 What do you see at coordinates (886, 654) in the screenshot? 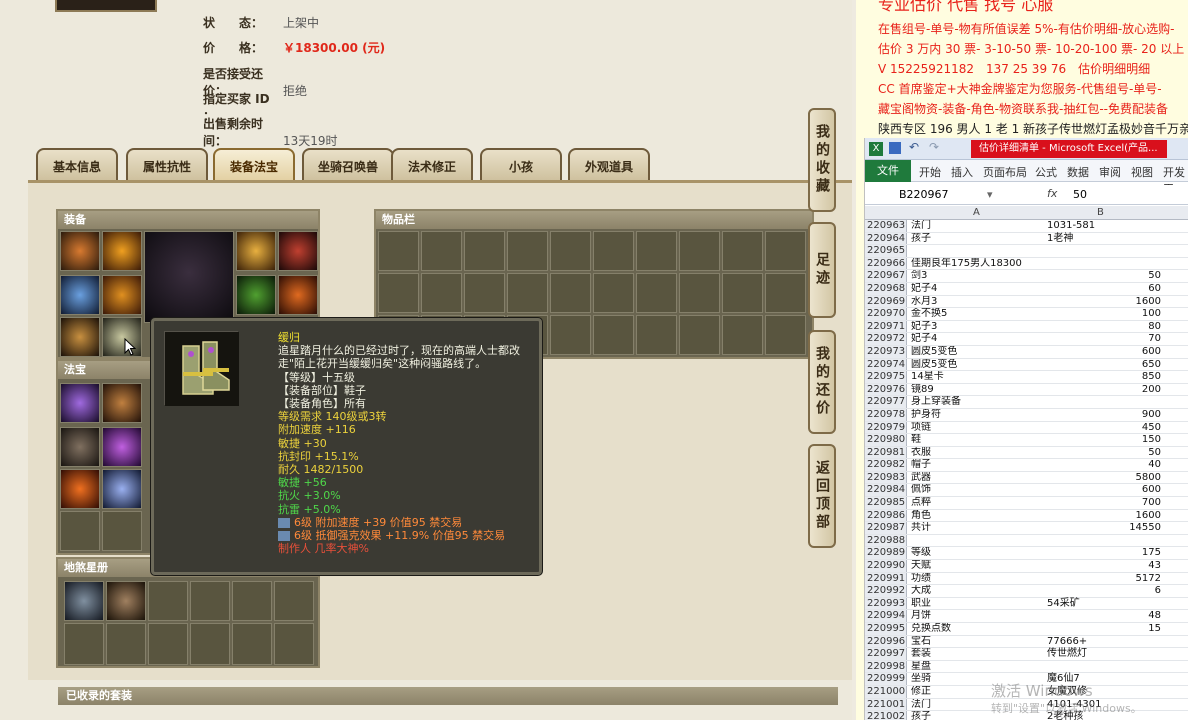
I see `row-number: 220997` at bounding box center [886, 654].